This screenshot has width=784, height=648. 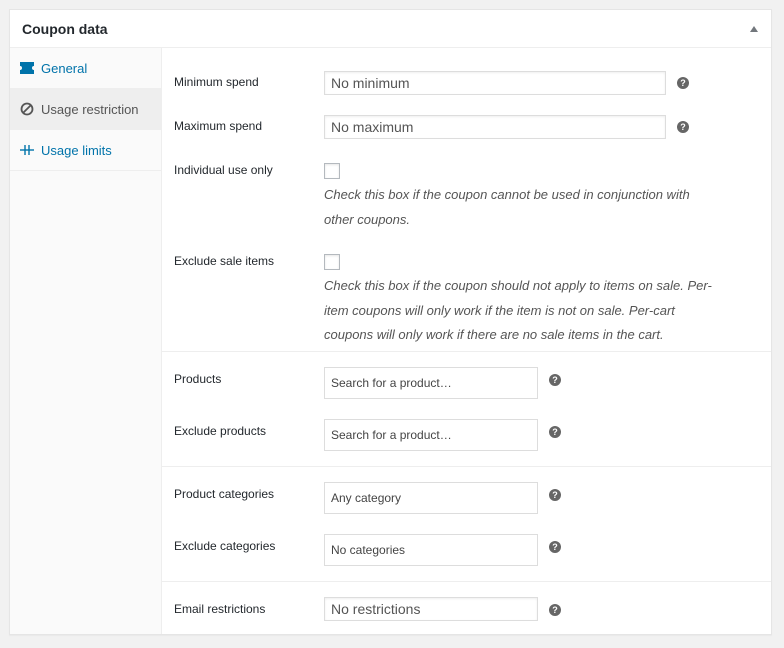 I want to click on exclude-categories-placeholder: No categories, so click(x=368, y=550).